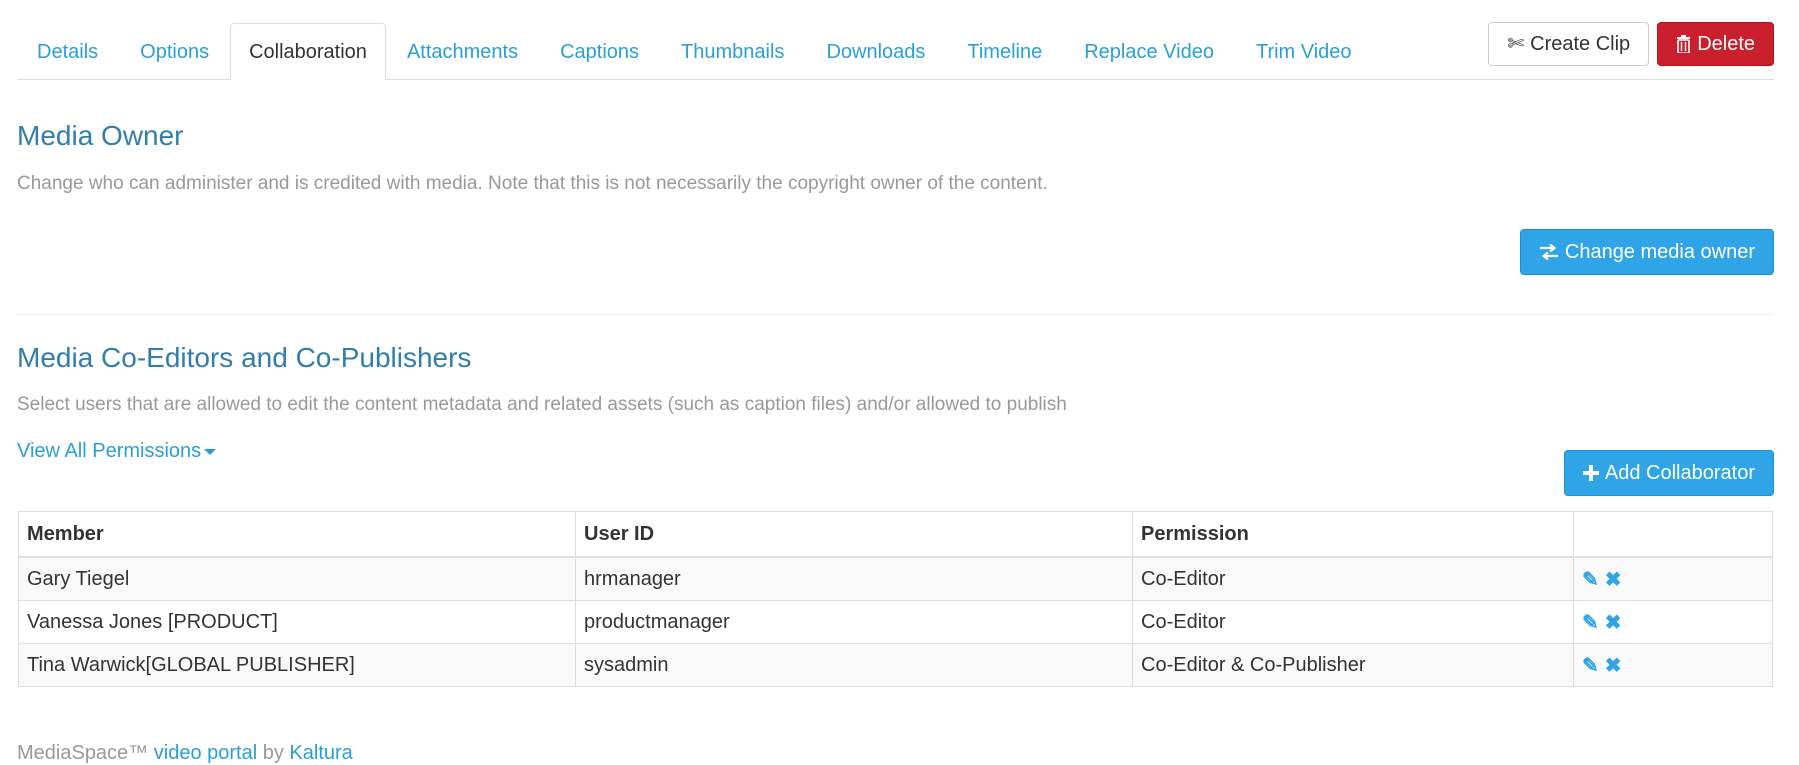 This screenshot has height=765, width=1799. I want to click on permission-cell: Co-Editor & Co-Publisher, so click(1353, 665).